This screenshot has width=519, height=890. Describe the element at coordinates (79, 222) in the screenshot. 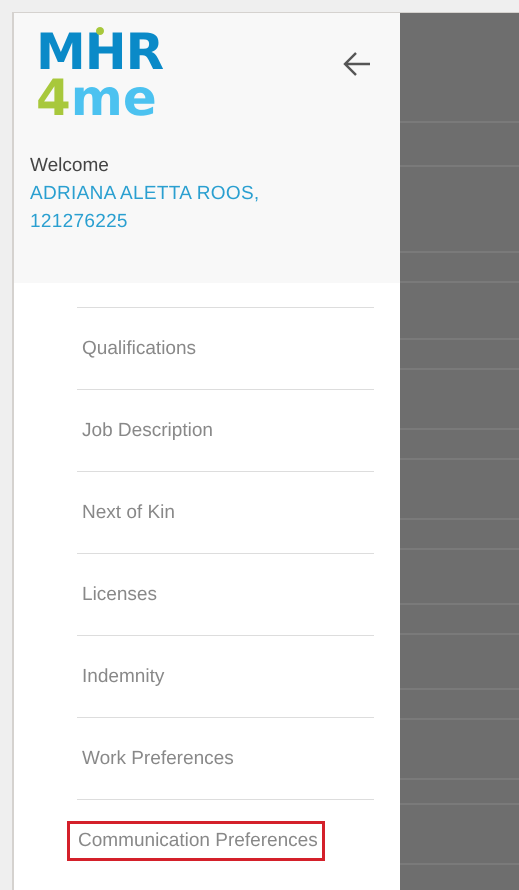

I see `user-id: 121276225` at that location.